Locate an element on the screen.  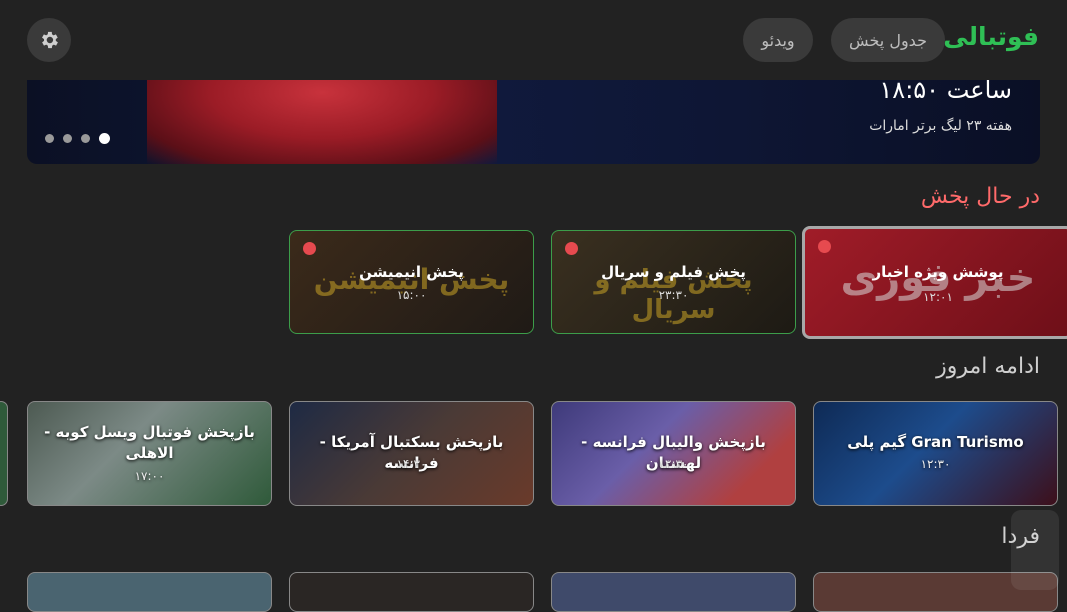
program-card-partial is located at coordinates (4, 453).